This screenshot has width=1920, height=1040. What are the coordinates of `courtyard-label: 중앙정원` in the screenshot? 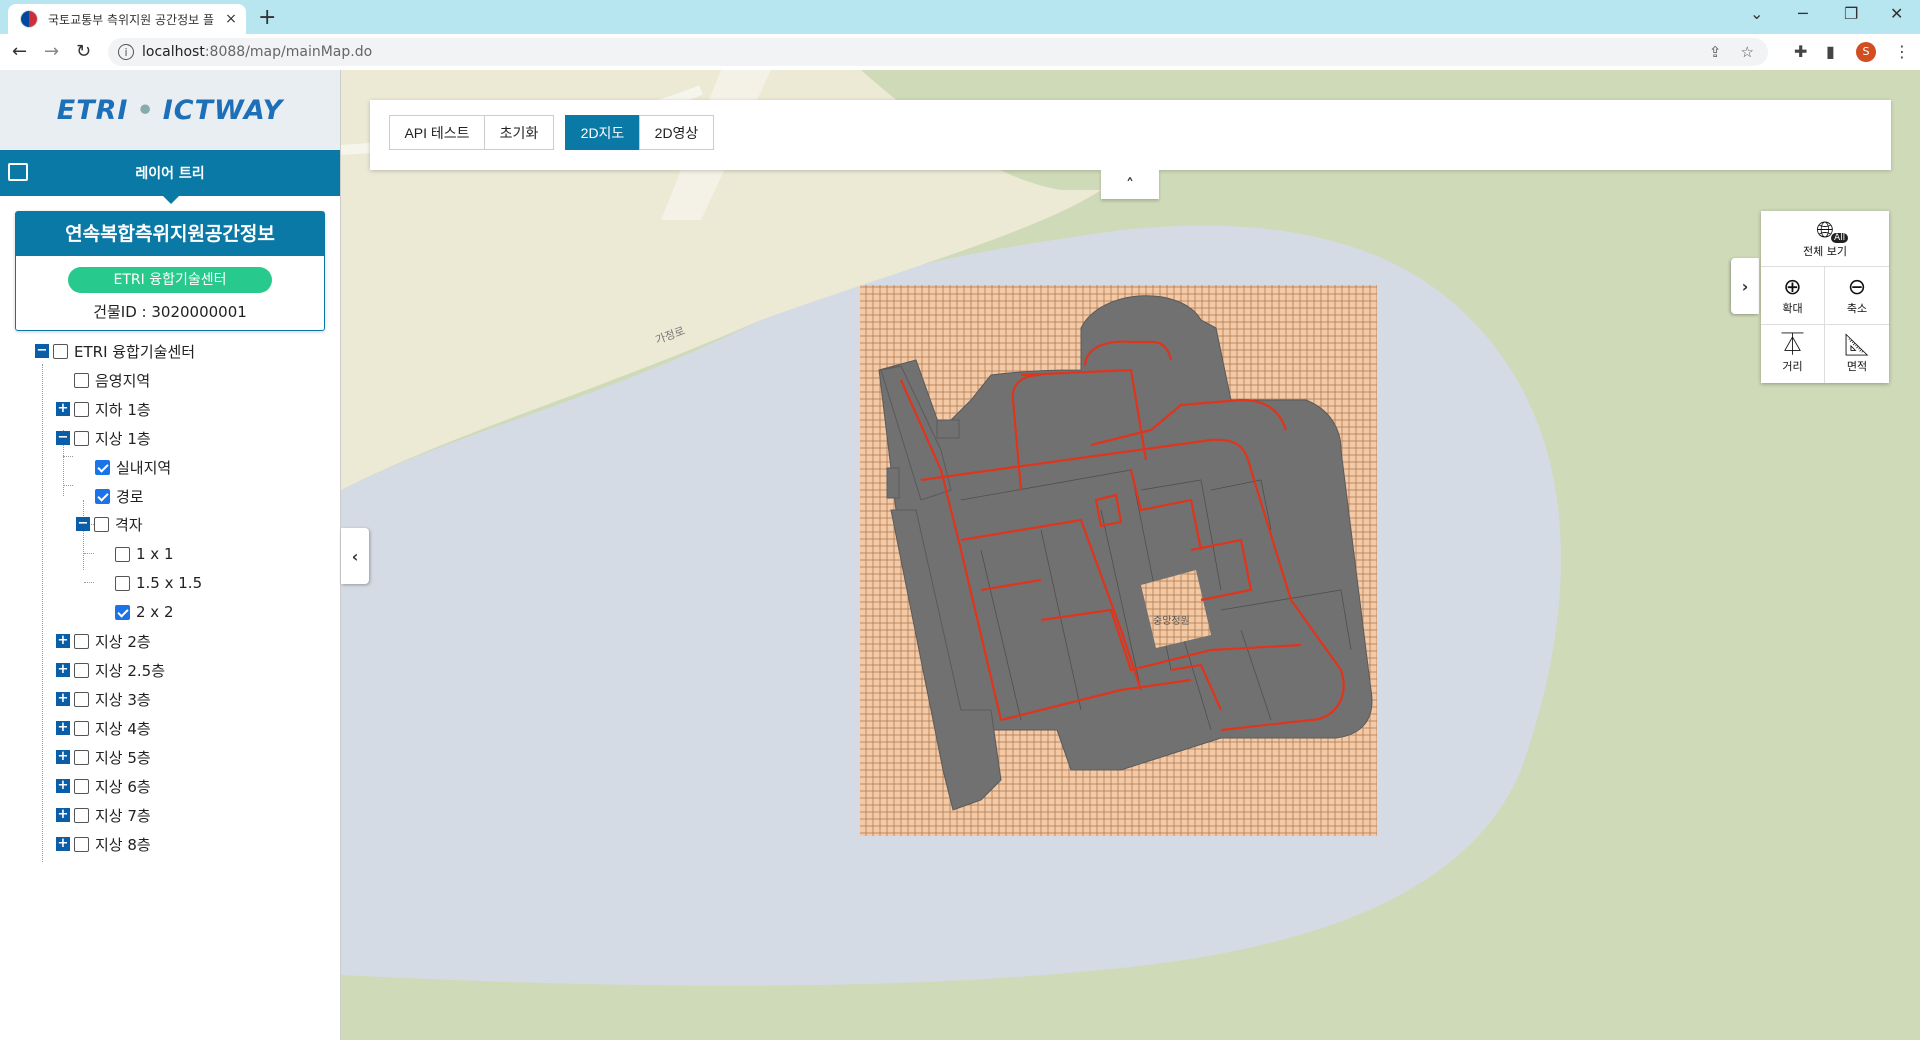 It's located at (1171, 621).